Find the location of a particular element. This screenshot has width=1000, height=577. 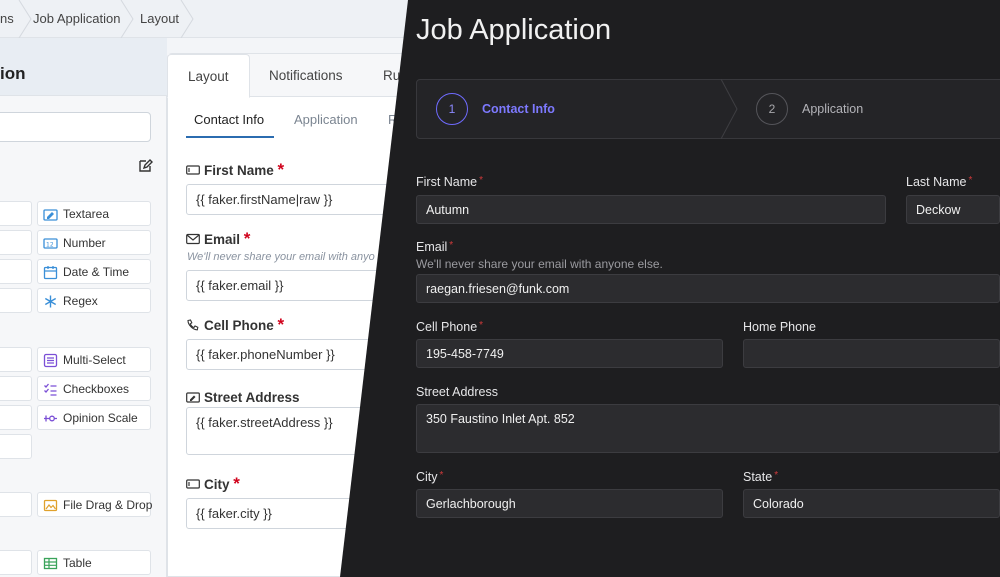

component-number: 12 Number is located at coordinates (94, 242).